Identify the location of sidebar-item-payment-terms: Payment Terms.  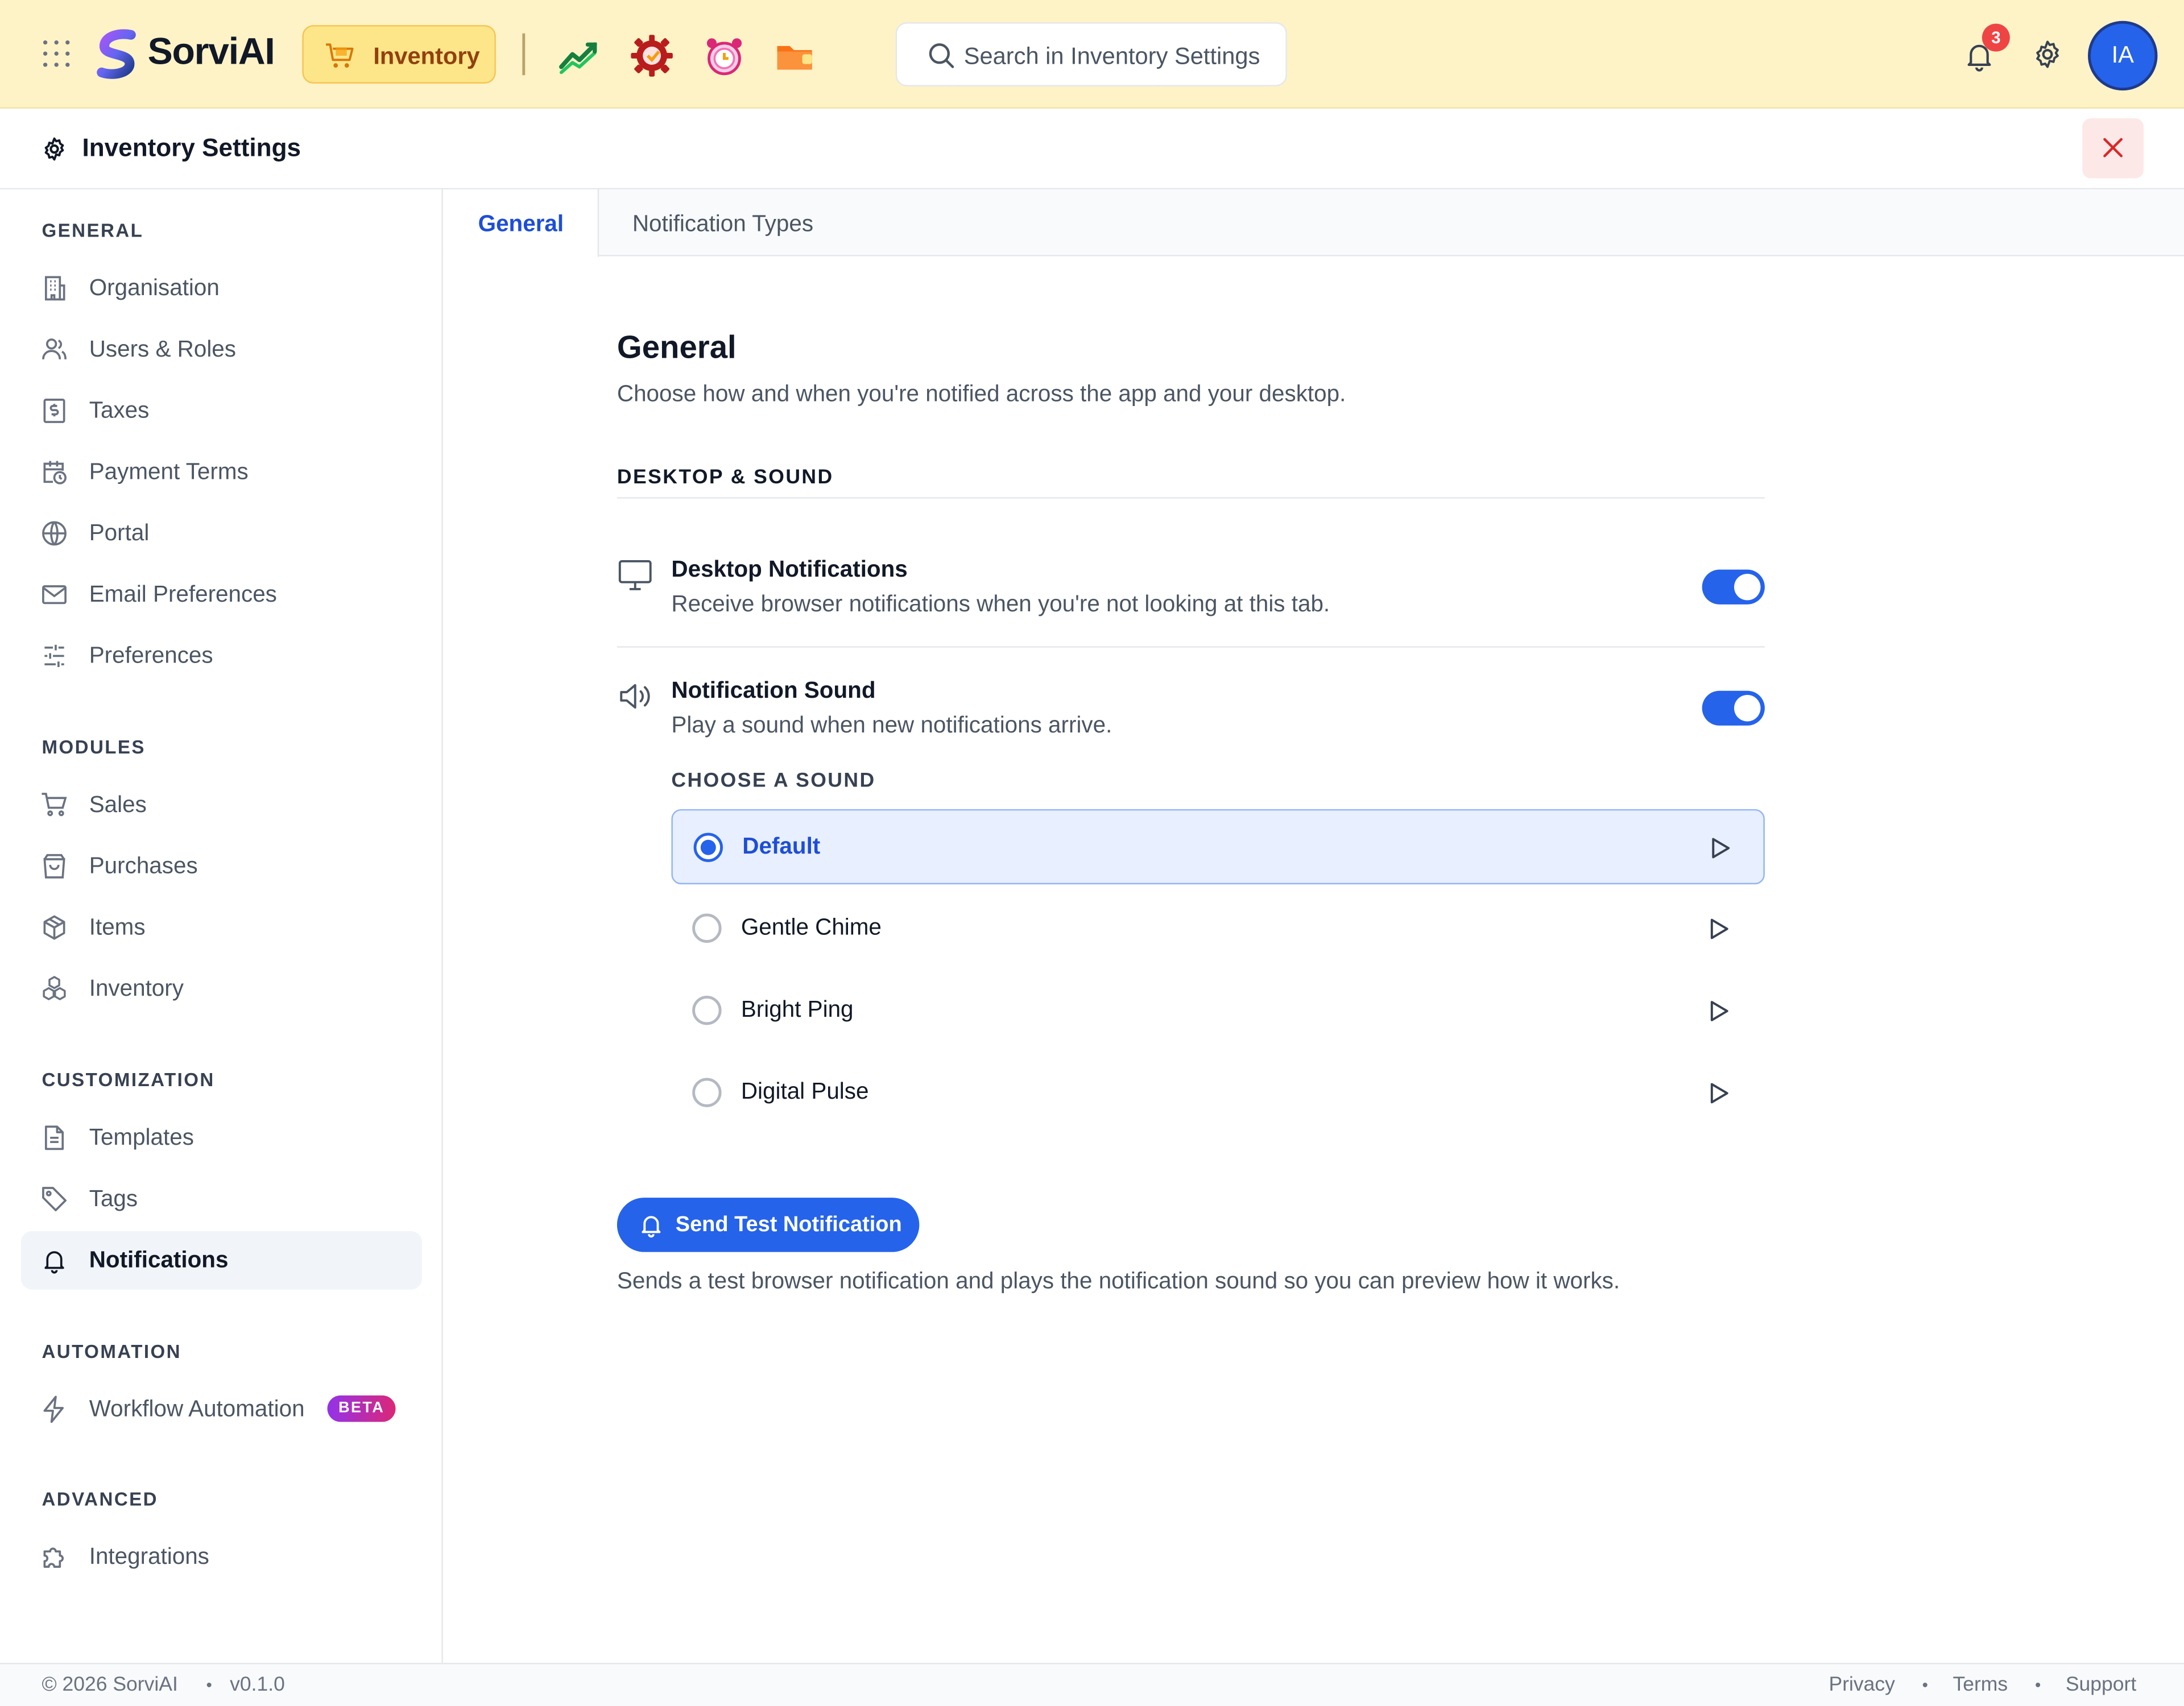
(221, 473).